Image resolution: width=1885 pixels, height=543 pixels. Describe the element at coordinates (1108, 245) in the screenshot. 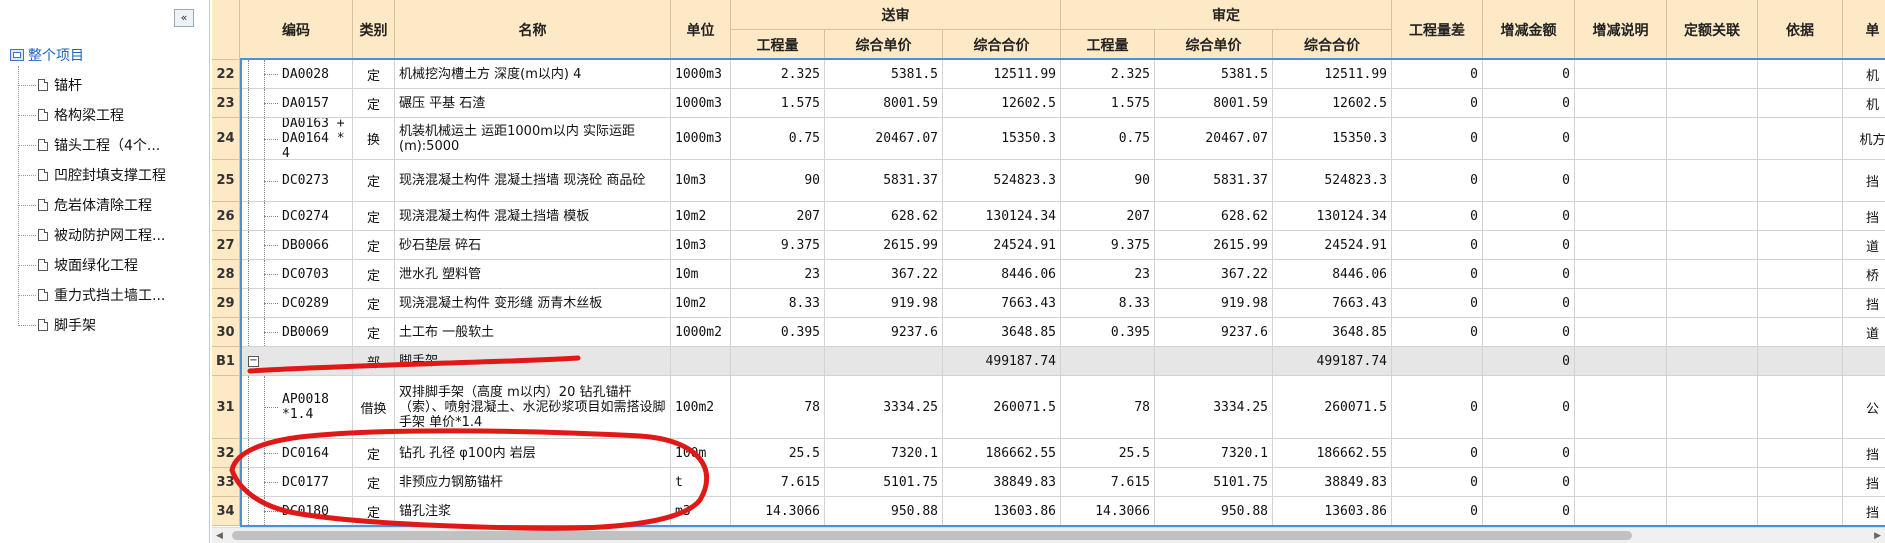

I see `cell-q2: 9.375` at that location.